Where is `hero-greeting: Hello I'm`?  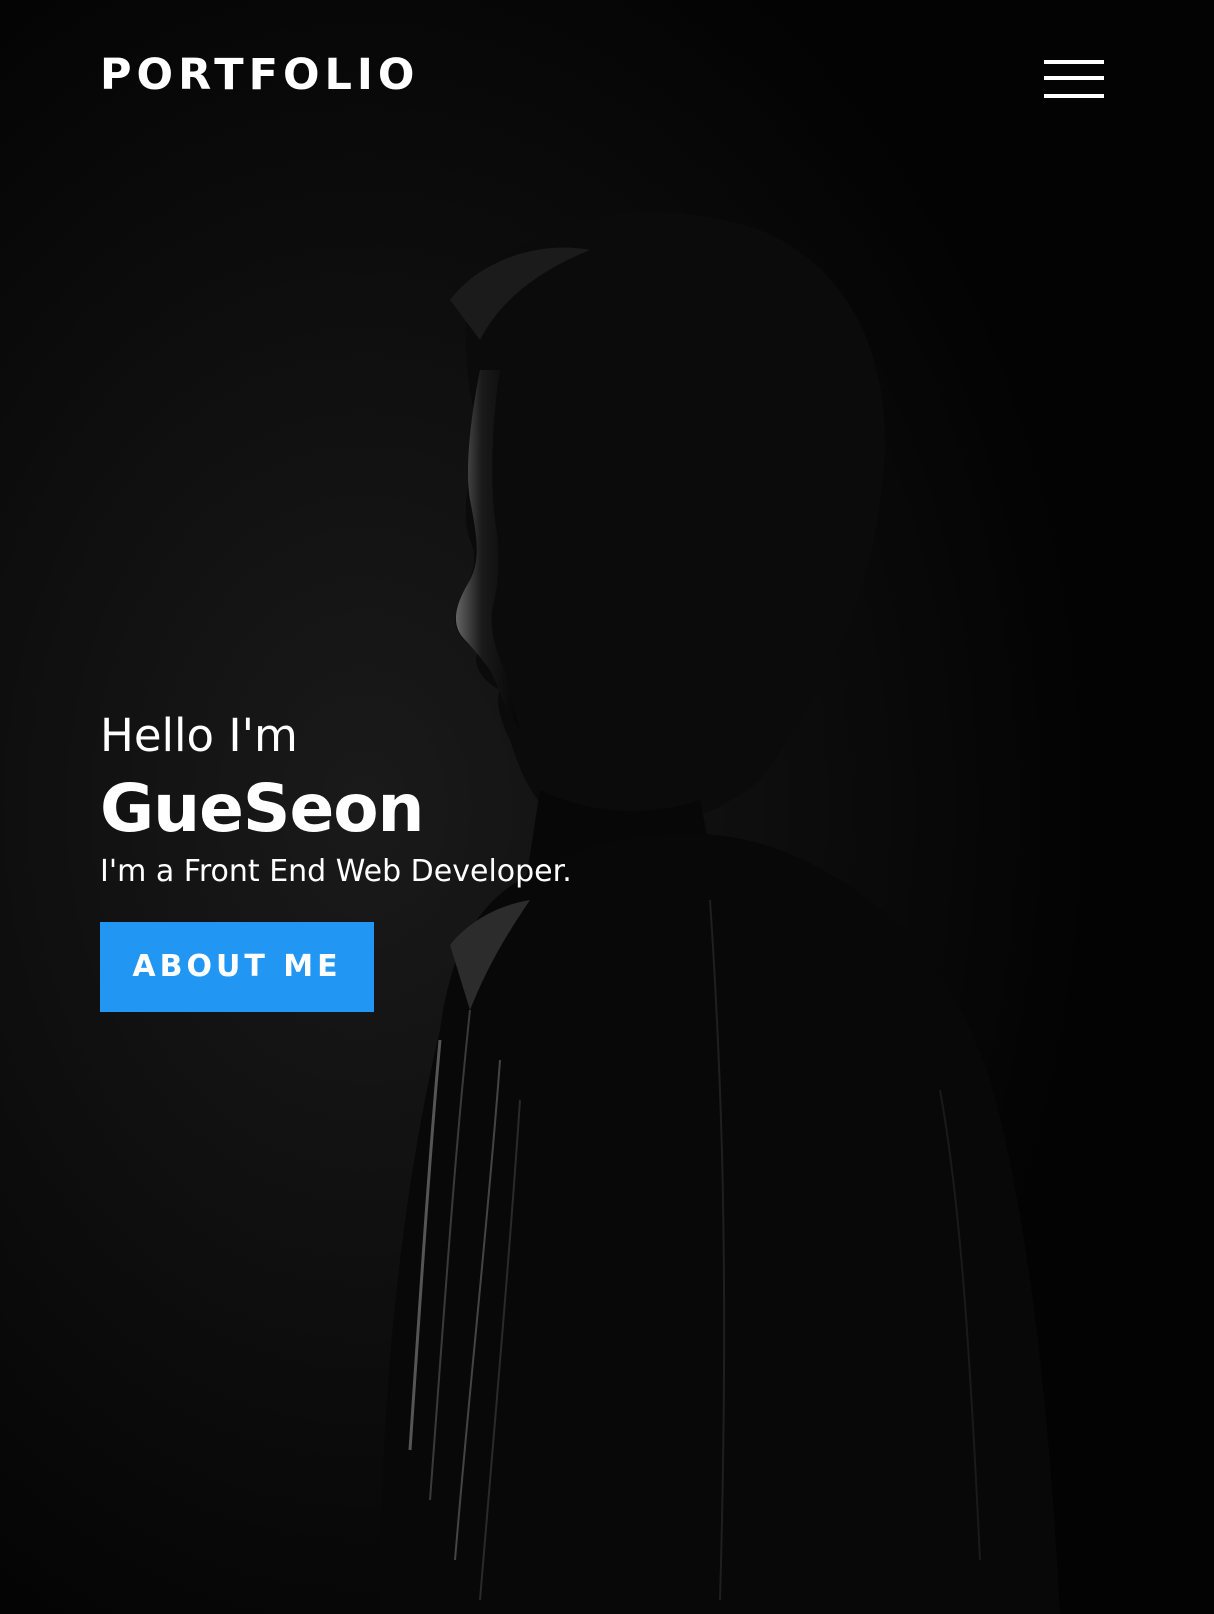
hero-greeting: Hello I'm is located at coordinates (199, 735).